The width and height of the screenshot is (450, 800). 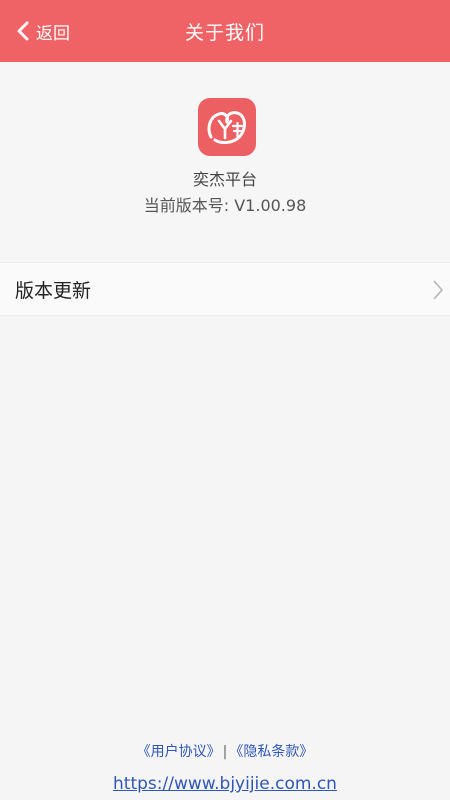 What do you see at coordinates (225, 205) in the screenshot?
I see `version-number: 当前版本号: V1.00.98` at bounding box center [225, 205].